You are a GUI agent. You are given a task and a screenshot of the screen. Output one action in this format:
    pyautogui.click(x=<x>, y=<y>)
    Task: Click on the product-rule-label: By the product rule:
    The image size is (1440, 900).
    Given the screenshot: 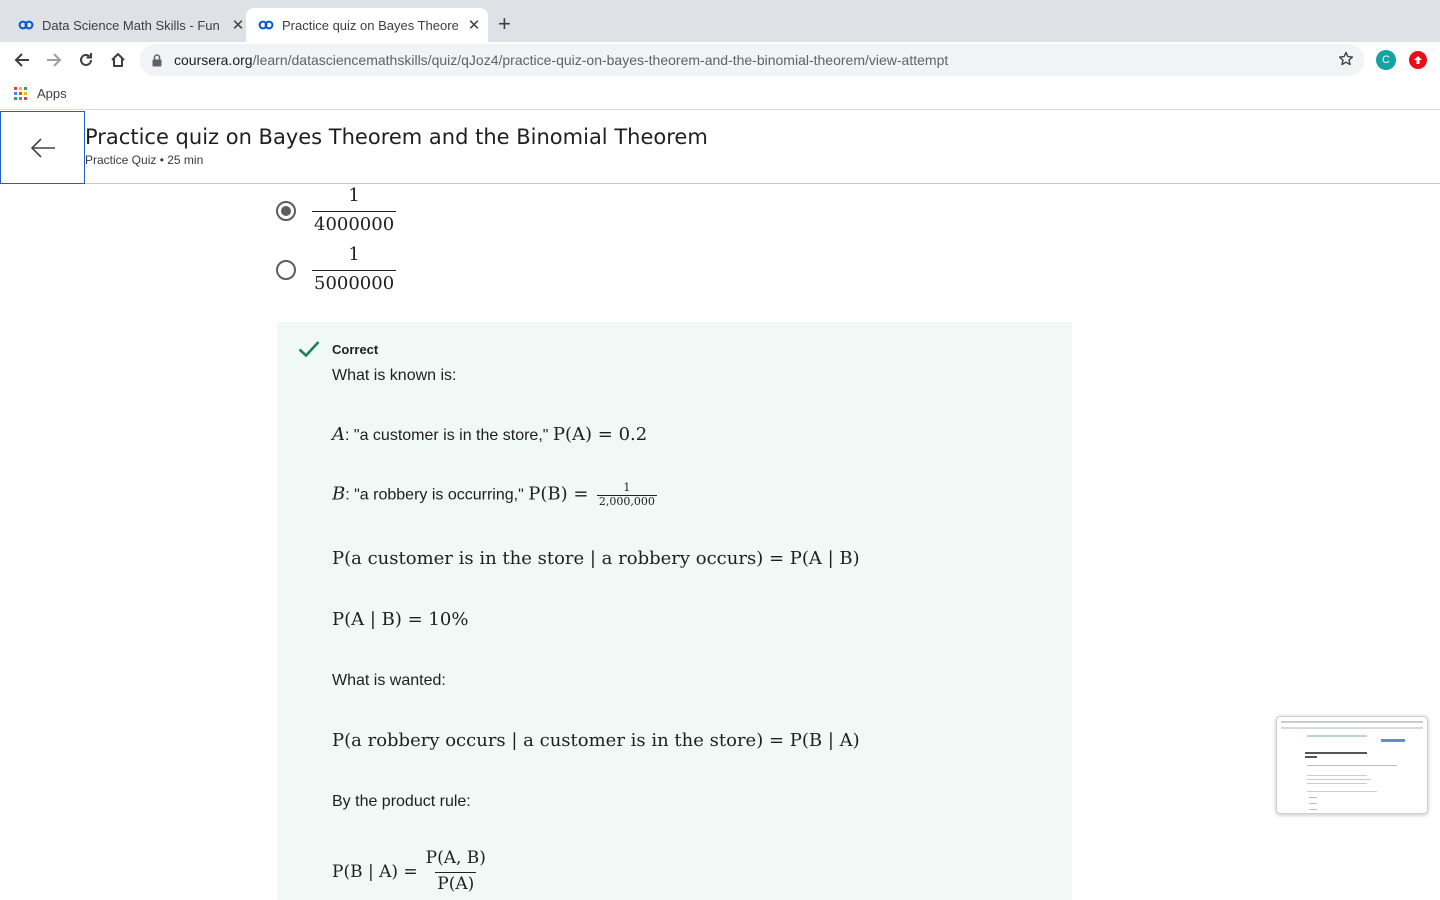 What is the action you would take?
    pyautogui.click(x=401, y=801)
    